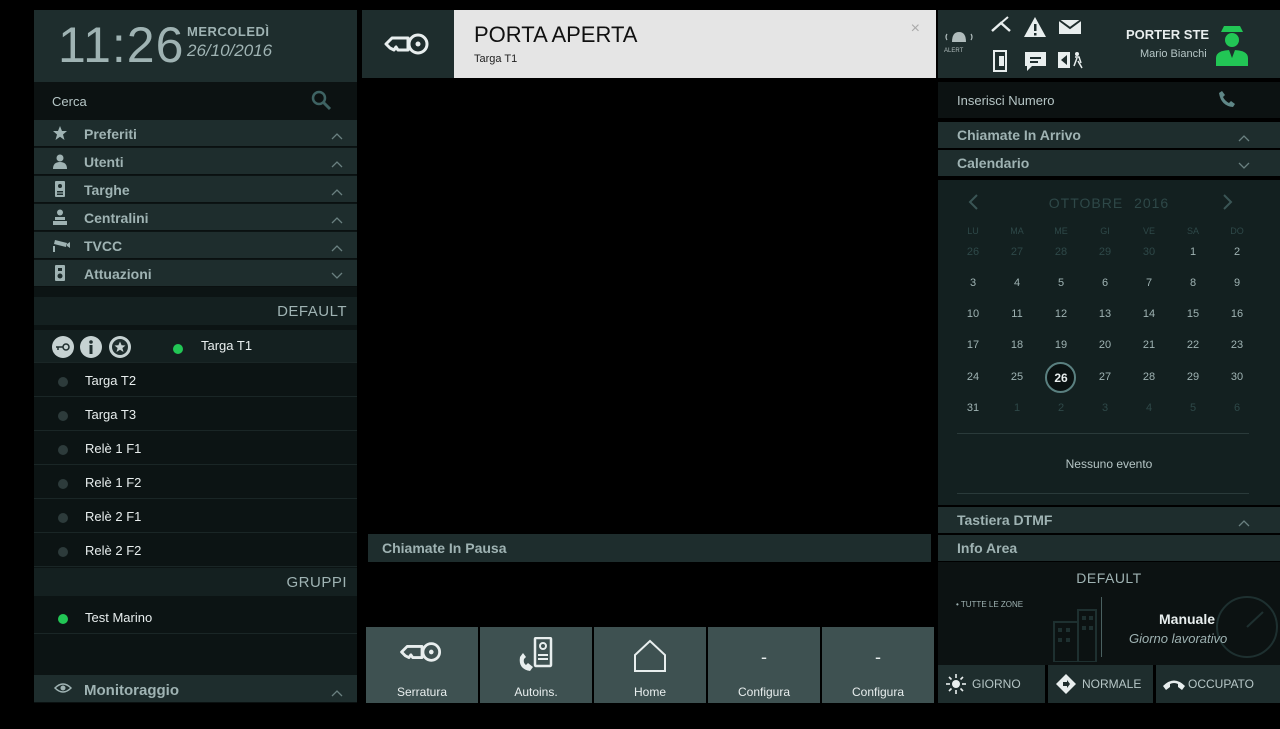 Image resolution: width=1280 pixels, height=729 pixels. What do you see at coordinates (195, 245) in the screenshot?
I see `sidebar-section-tvcc: TVCC` at bounding box center [195, 245].